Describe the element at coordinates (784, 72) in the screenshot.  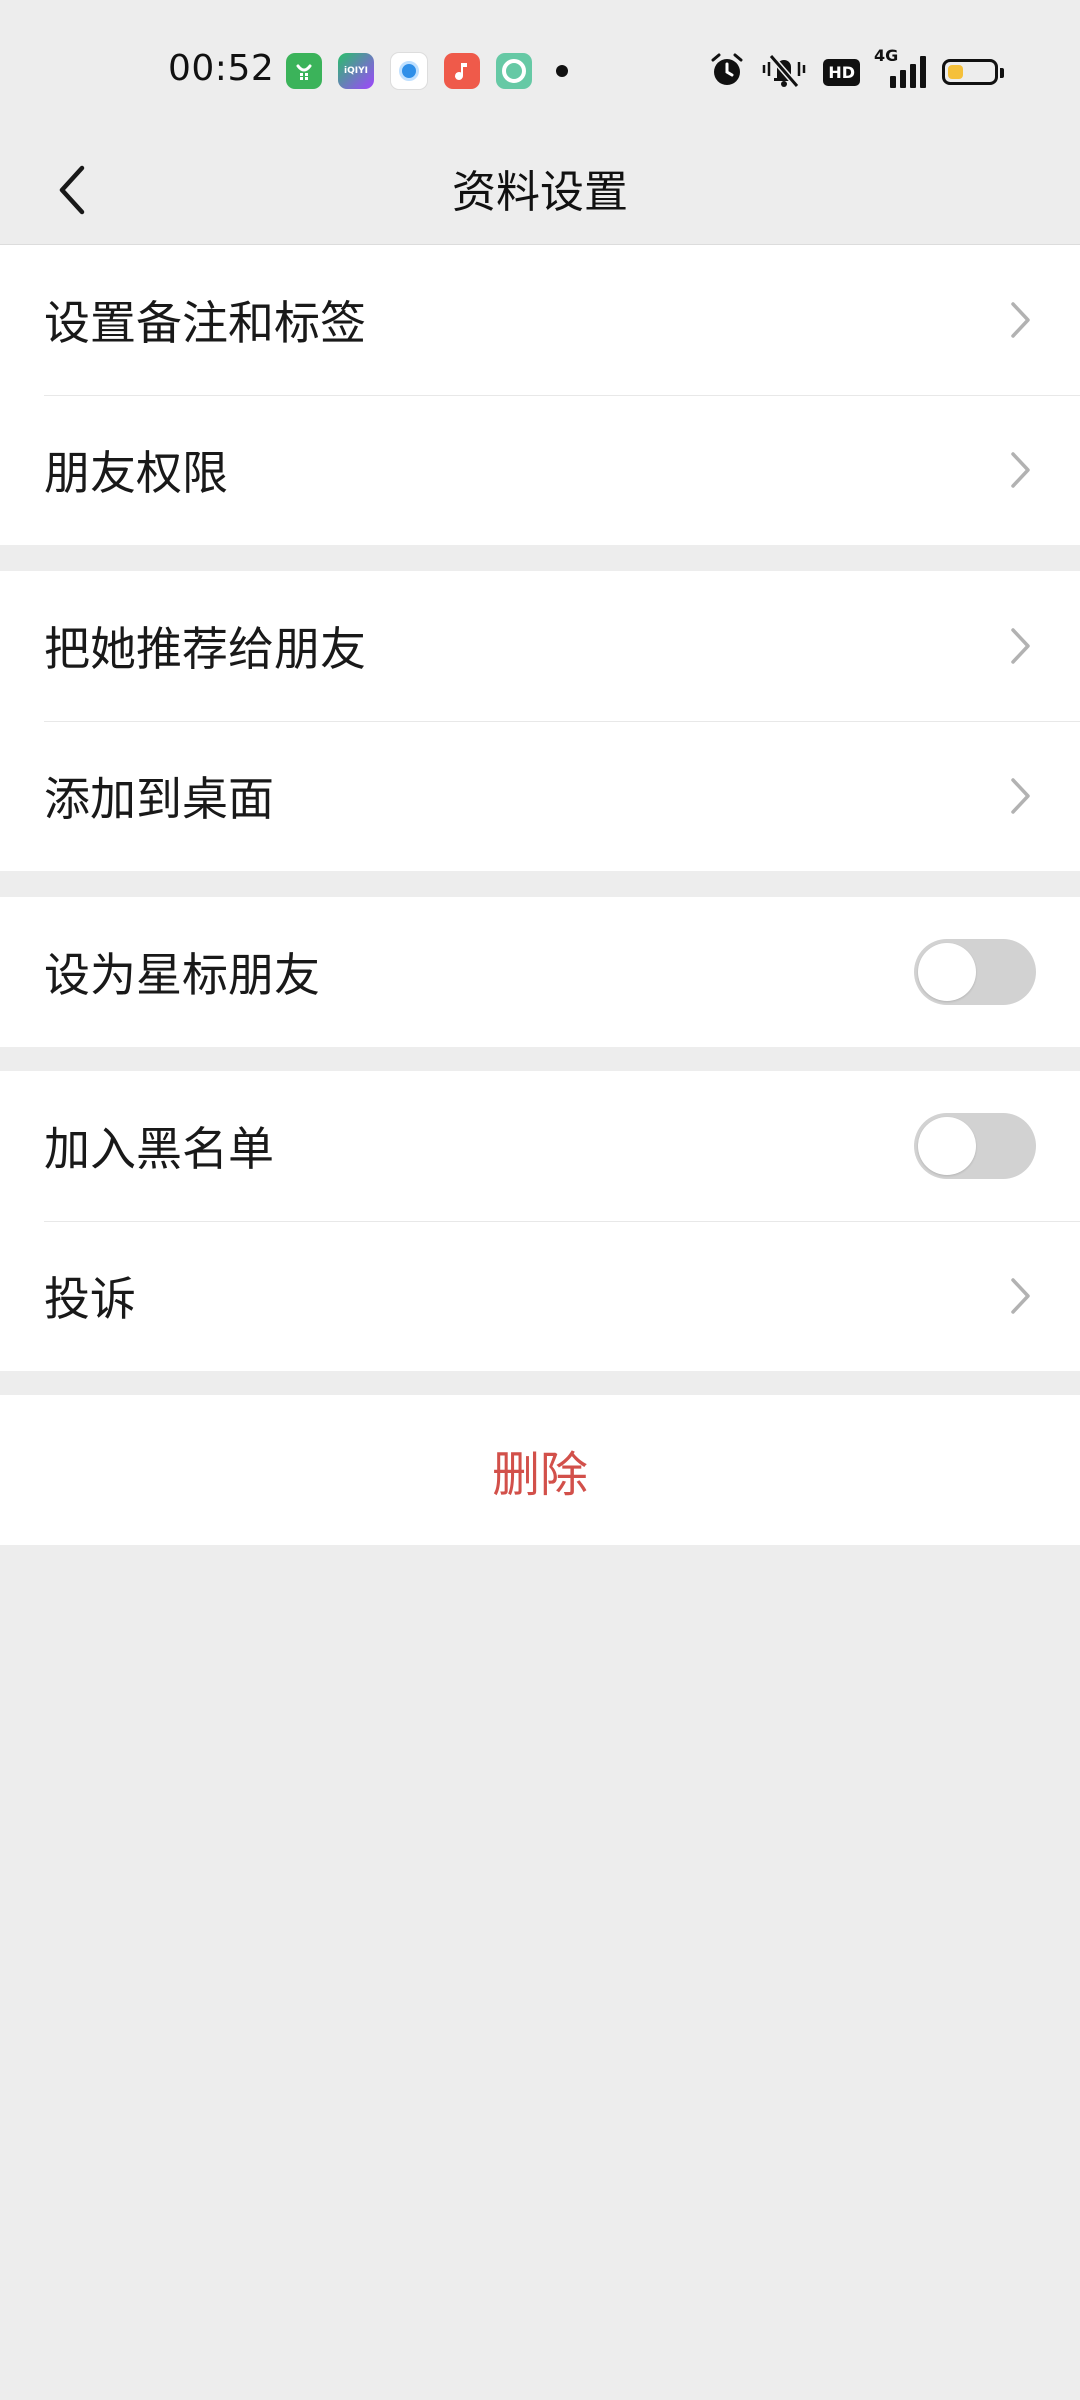
I see `mute-vibrate-icon` at that location.